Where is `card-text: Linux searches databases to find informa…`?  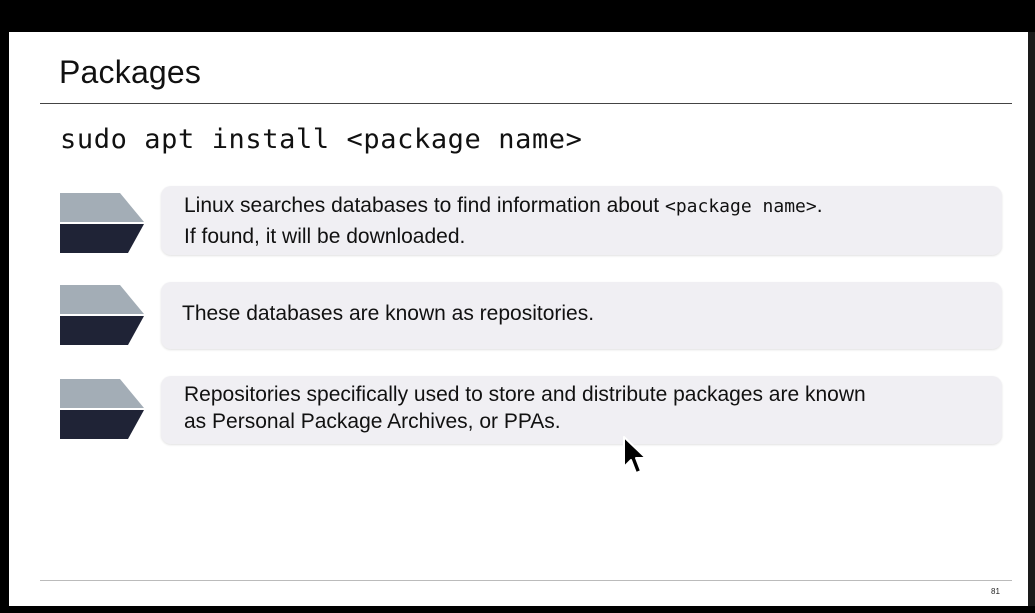
card-text: Linux searches databases to find informa… is located at coordinates (424, 205).